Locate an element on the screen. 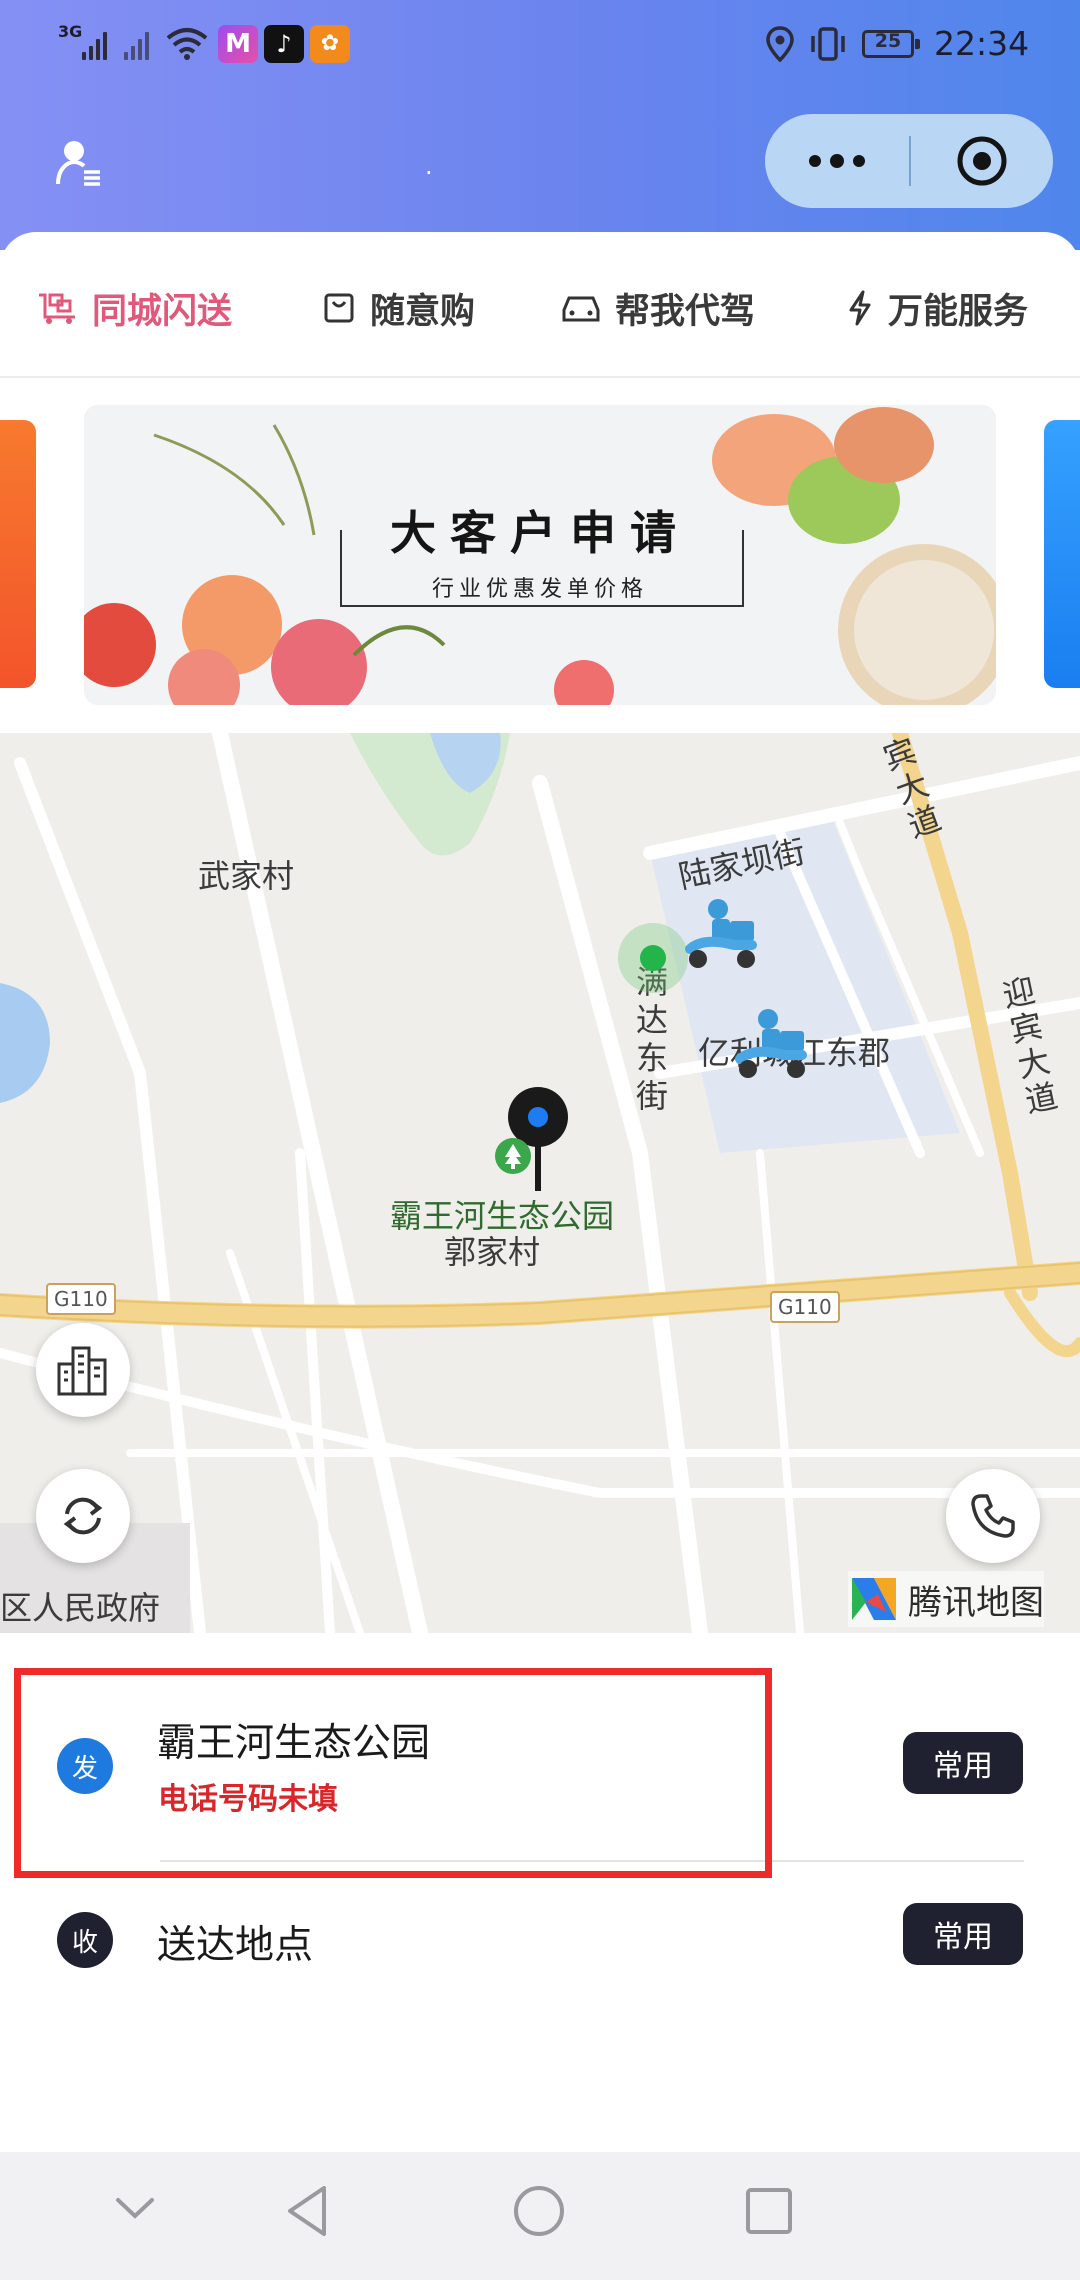  back-icon is located at coordinates (307, 2211).